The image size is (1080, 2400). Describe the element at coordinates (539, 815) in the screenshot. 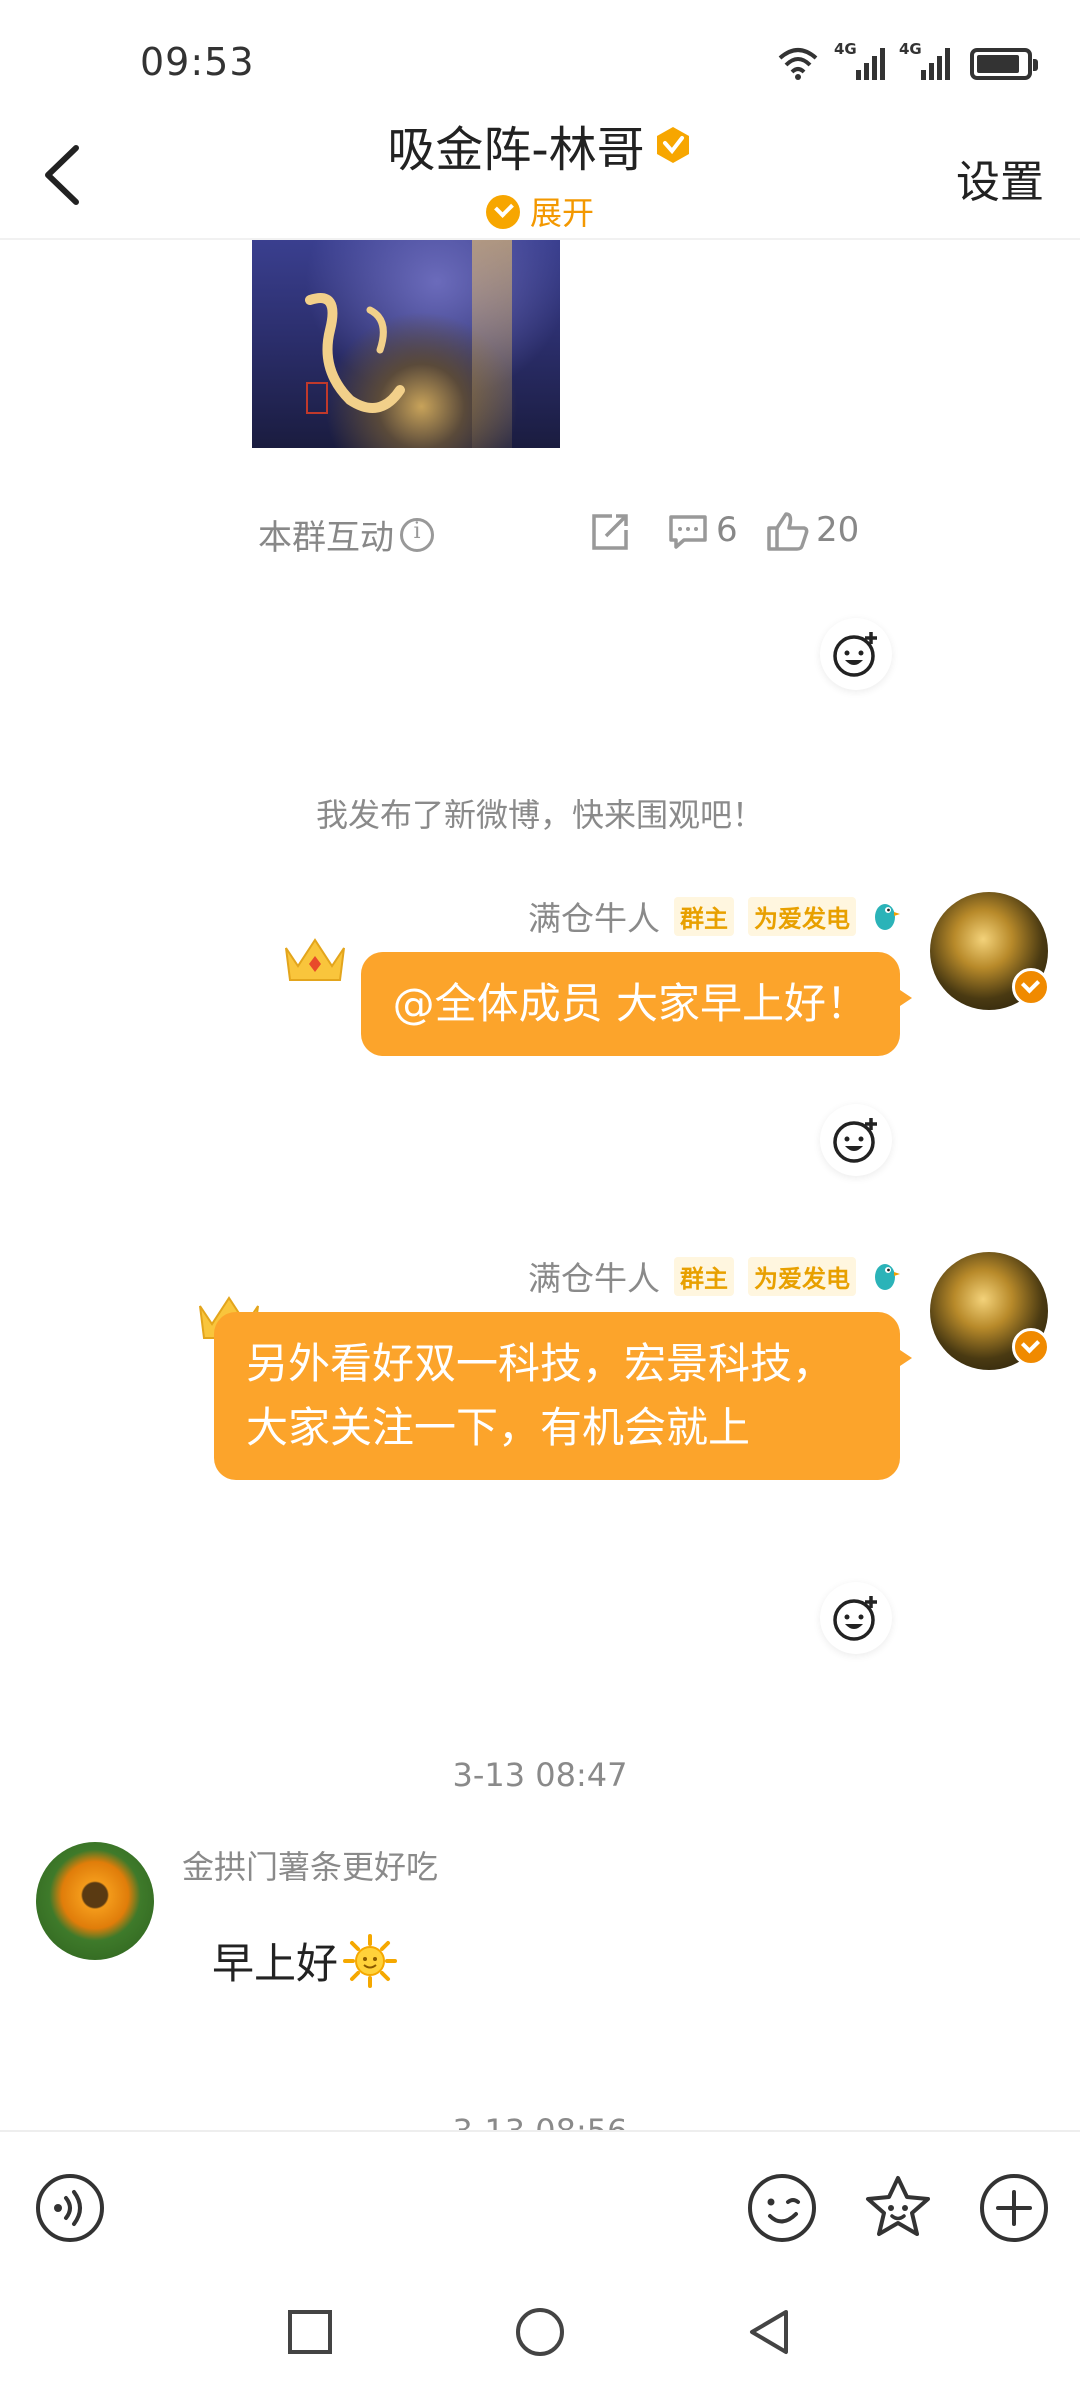

I see `system-notice: 我发布了新微博，快来围观吧！` at that location.